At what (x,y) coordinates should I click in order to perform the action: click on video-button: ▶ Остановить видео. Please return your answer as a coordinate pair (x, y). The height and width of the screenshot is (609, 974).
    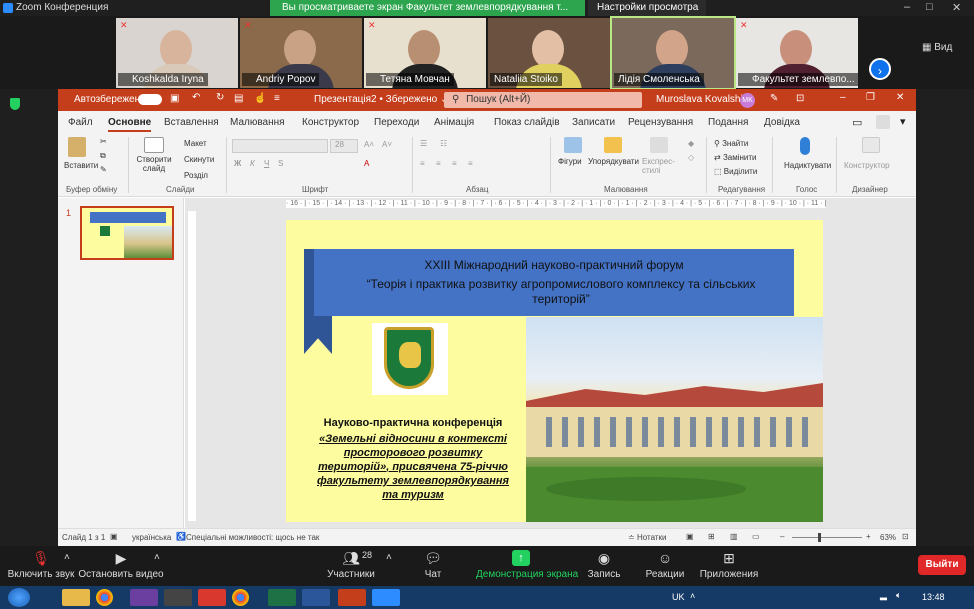
    Looking at the image, I should click on (121, 566).